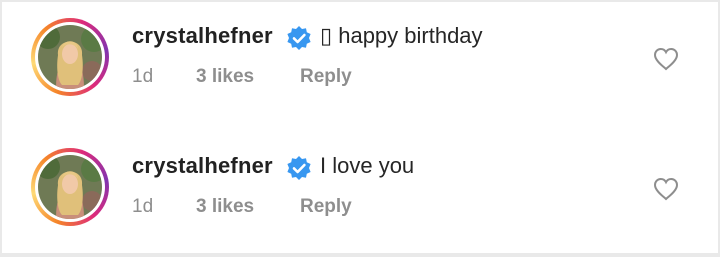  I want to click on comment-text: I love you, so click(367, 165).